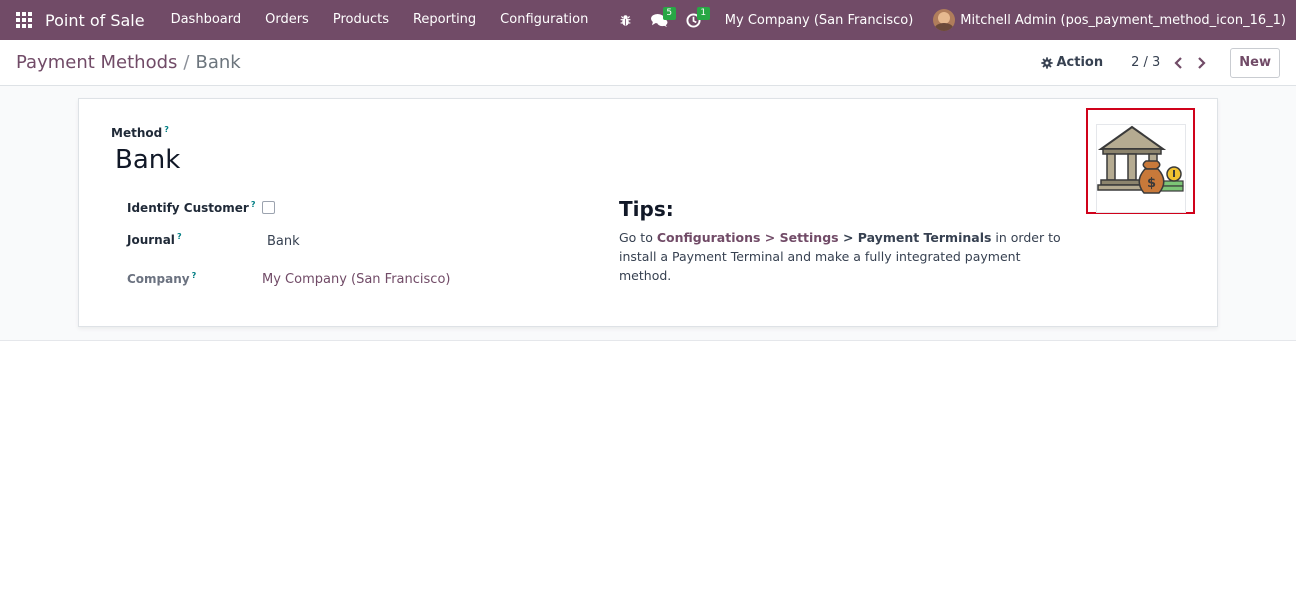 This screenshot has width=1296, height=607. I want to click on menu-orders: Orders, so click(287, 20).